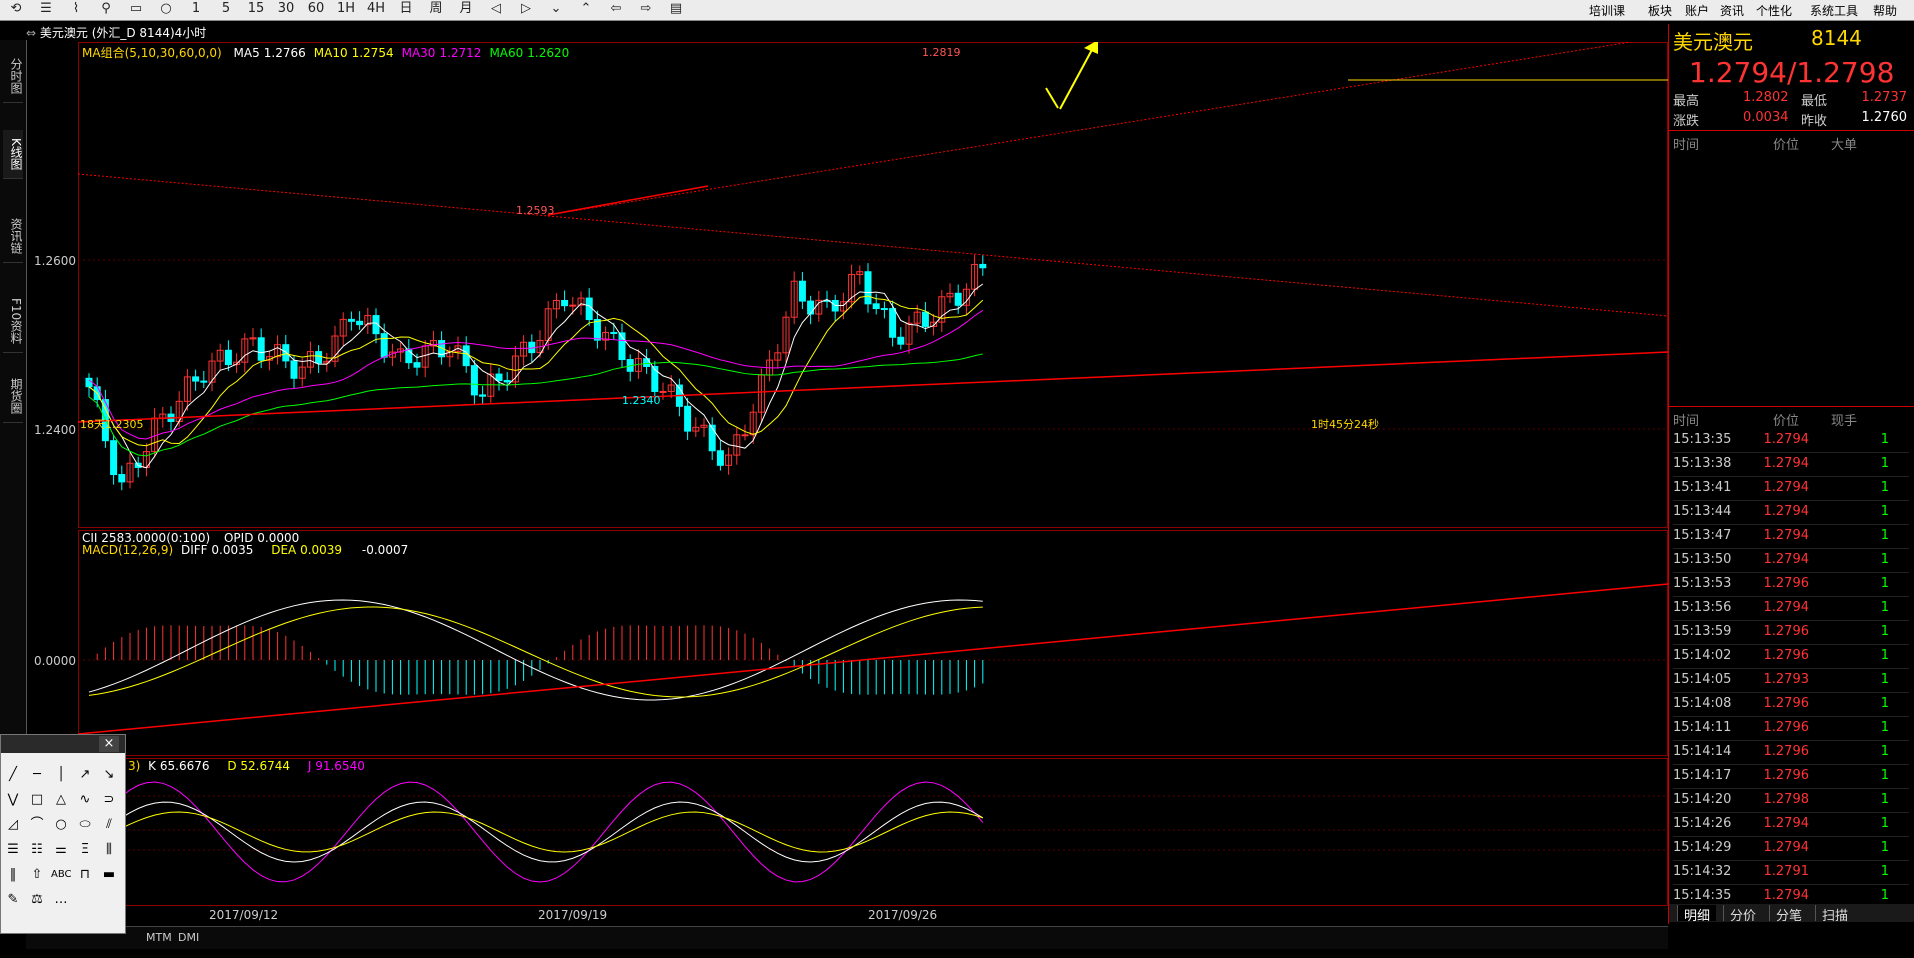 This screenshot has height=958, width=1914. I want to click on month-icon: 周, so click(436, 9).